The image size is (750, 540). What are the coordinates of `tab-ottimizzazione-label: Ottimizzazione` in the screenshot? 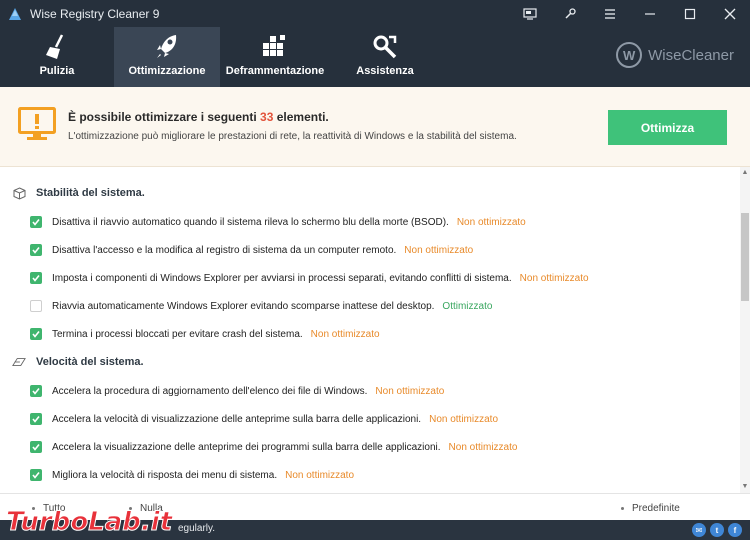 It's located at (167, 71).